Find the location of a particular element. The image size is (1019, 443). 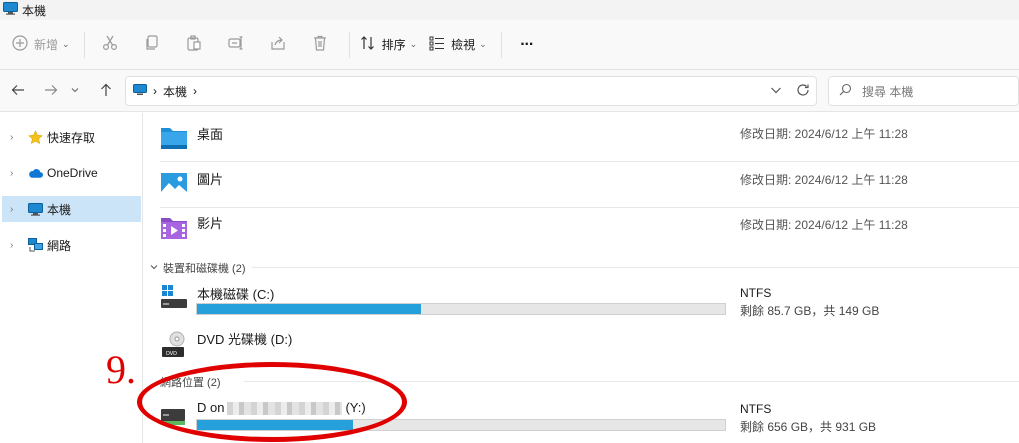

view-button: 檢視 ⌄ is located at coordinates (458, 45).